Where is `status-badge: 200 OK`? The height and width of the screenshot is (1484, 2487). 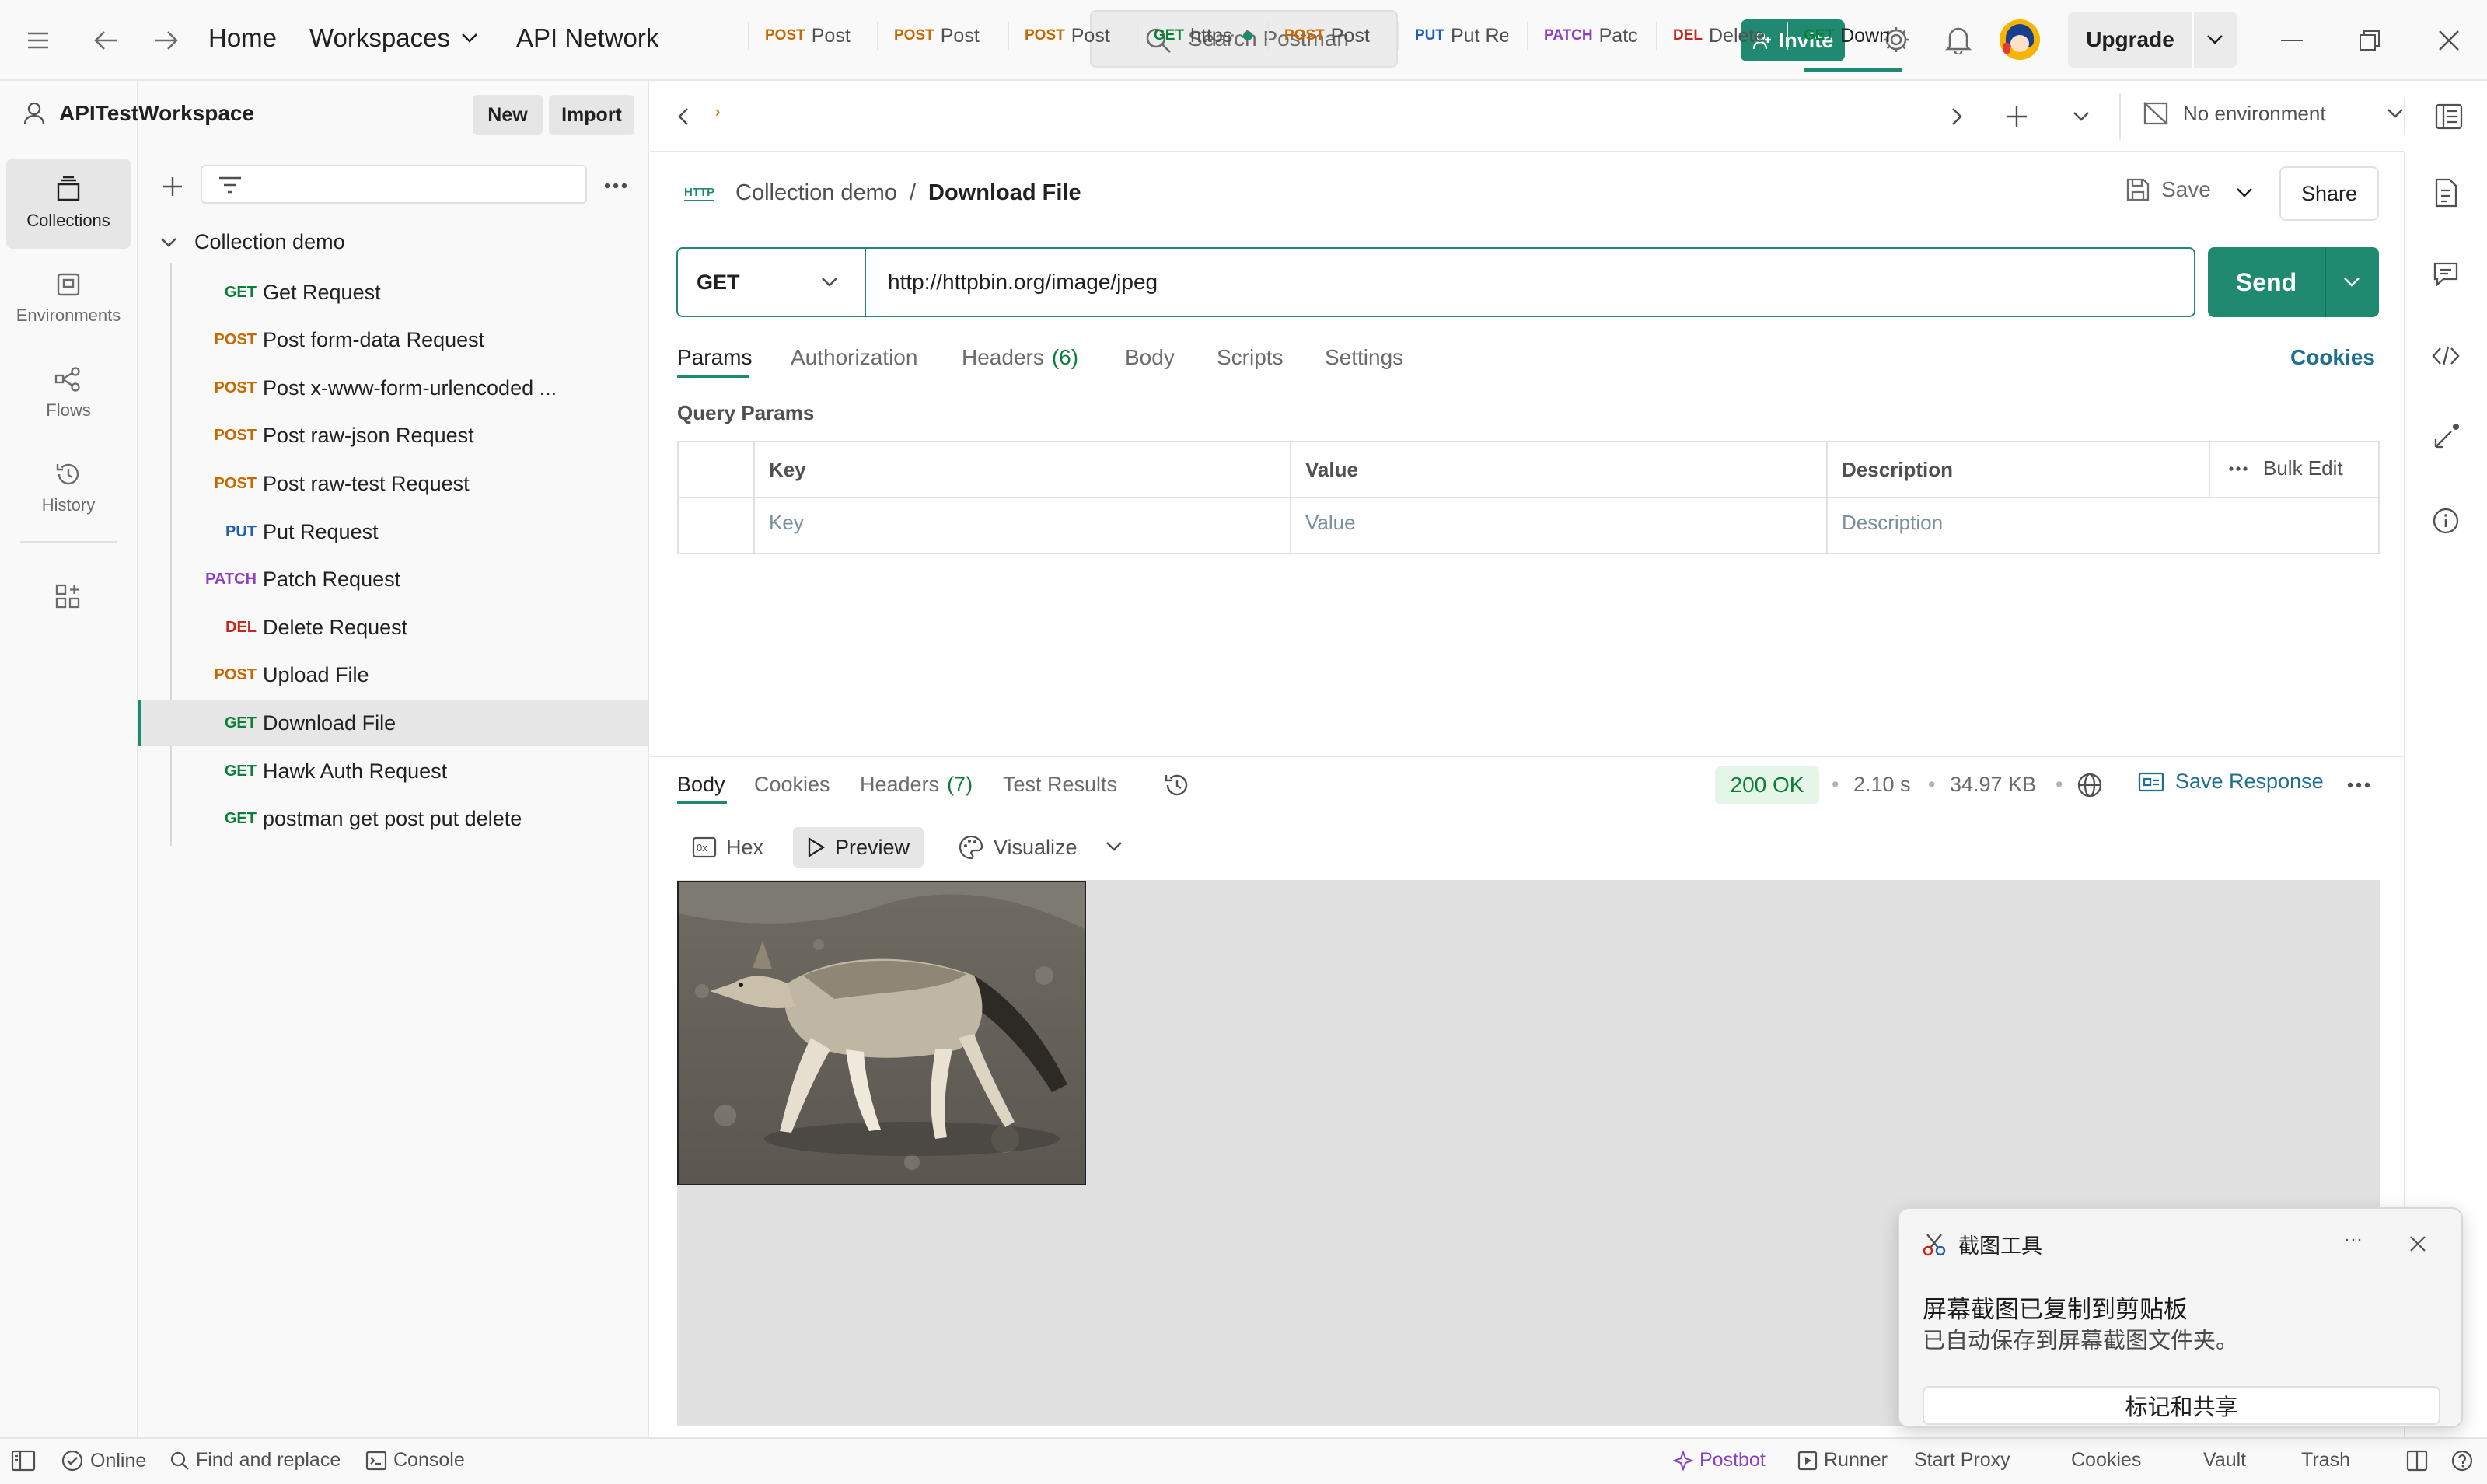 status-badge: 200 OK is located at coordinates (1767, 785).